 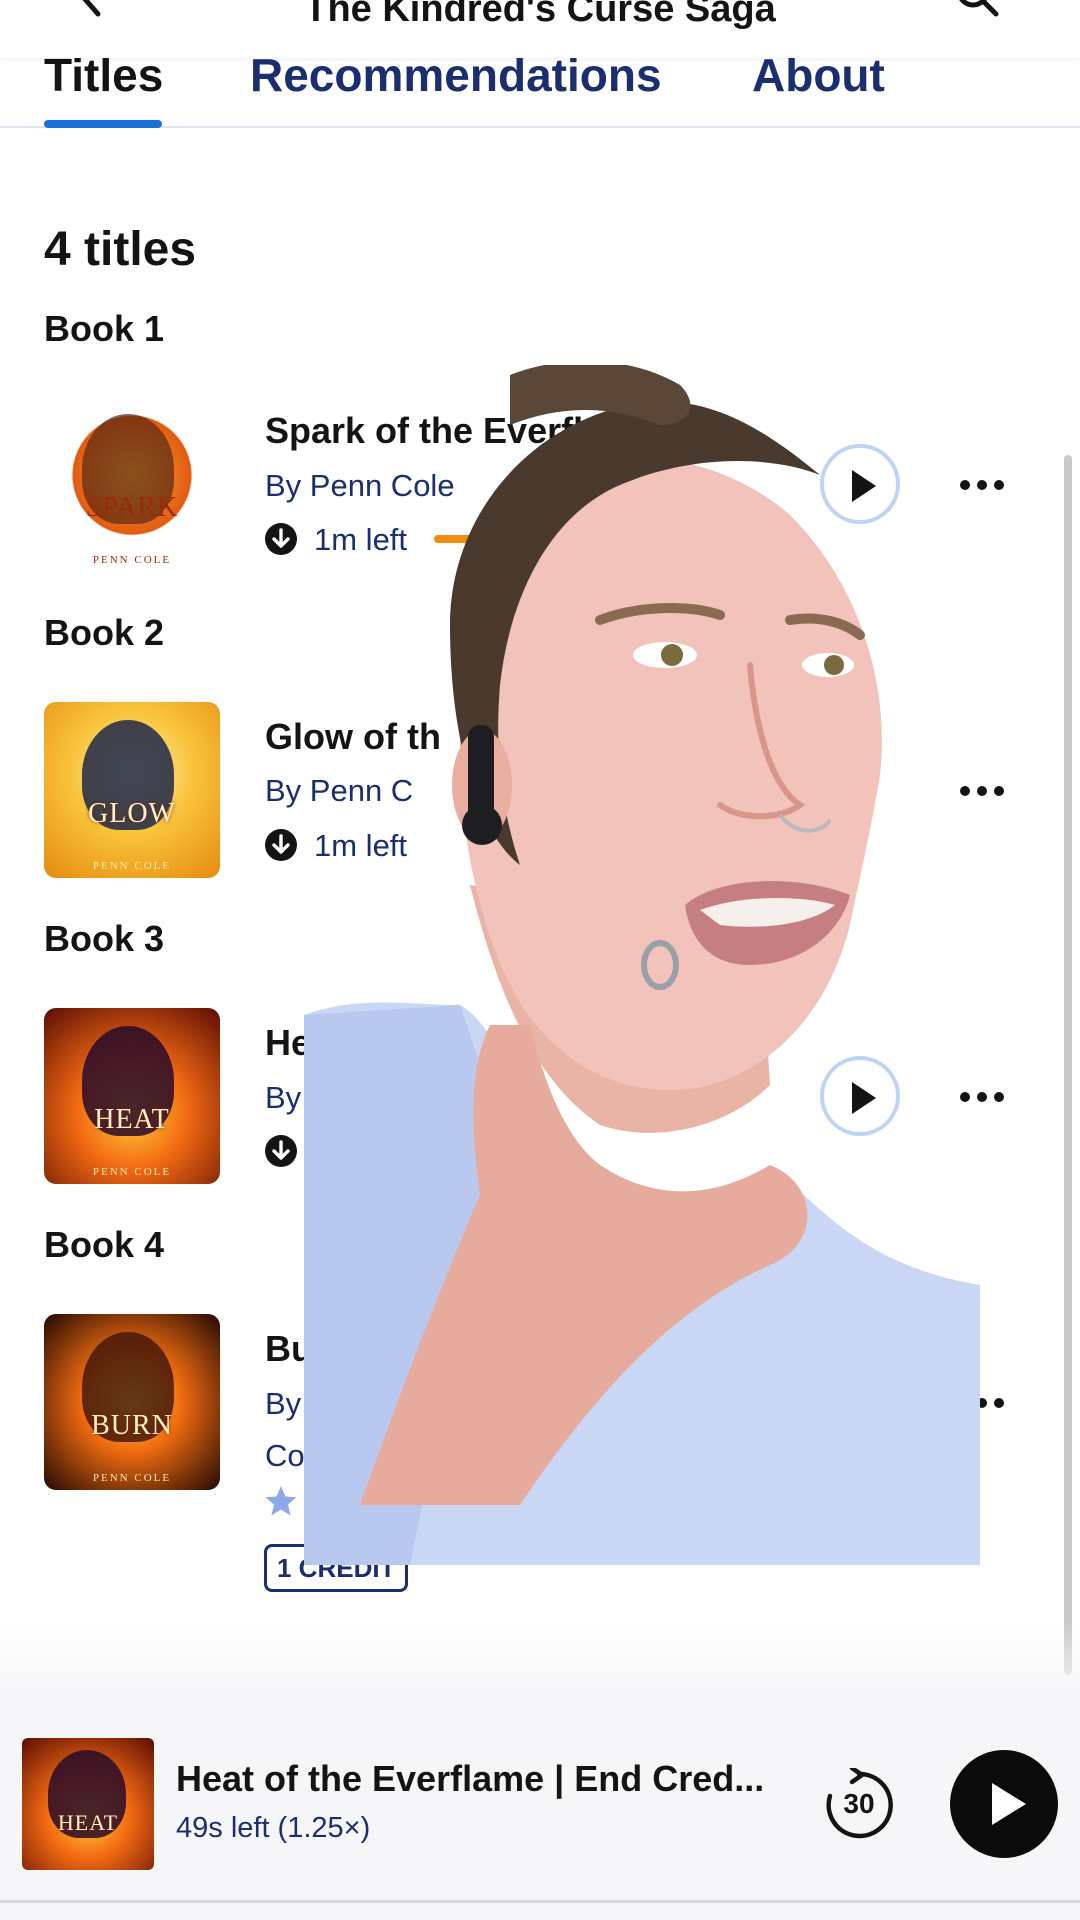 I want to click on rewind-seconds-label: 30, so click(x=859, y=1803).